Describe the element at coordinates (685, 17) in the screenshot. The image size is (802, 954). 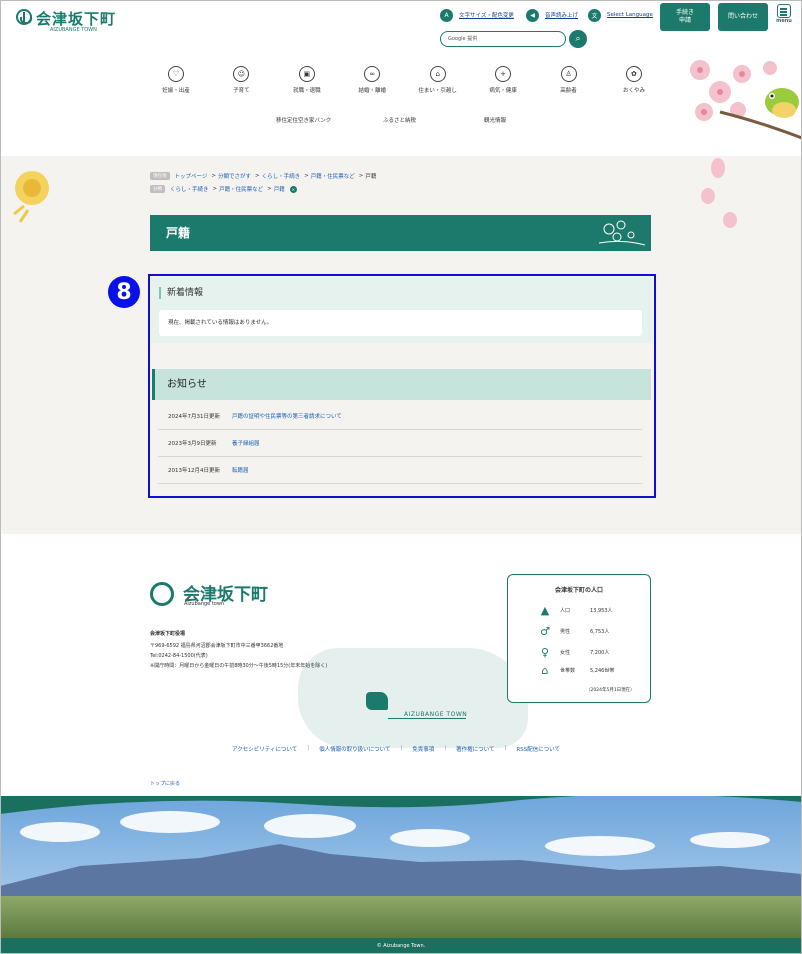
I see `procedure-button: 手続き 申請` at that location.